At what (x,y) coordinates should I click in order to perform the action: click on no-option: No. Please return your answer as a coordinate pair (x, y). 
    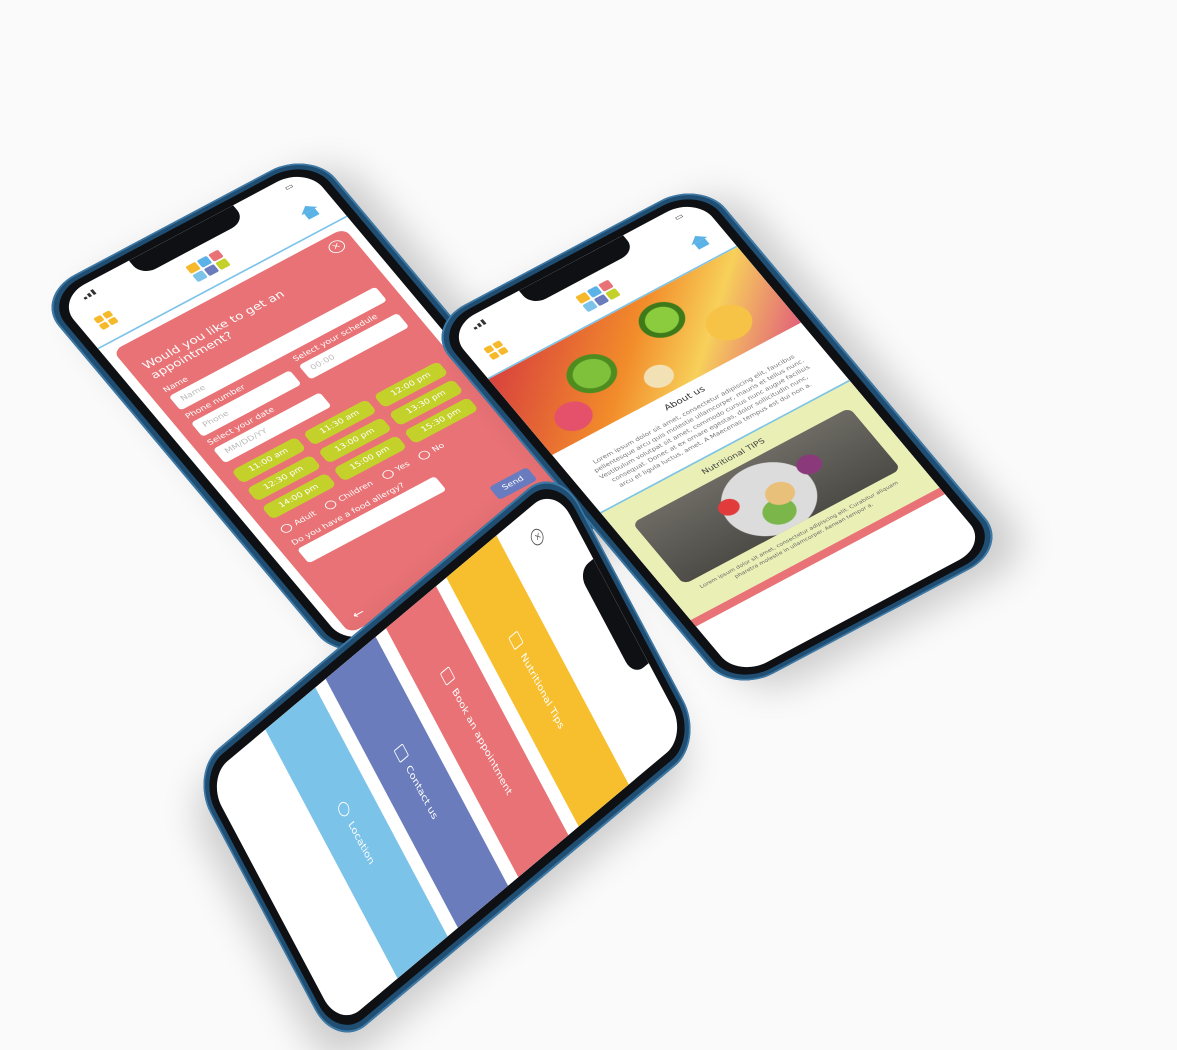
    Looking at the image, I should click on (431, 451).